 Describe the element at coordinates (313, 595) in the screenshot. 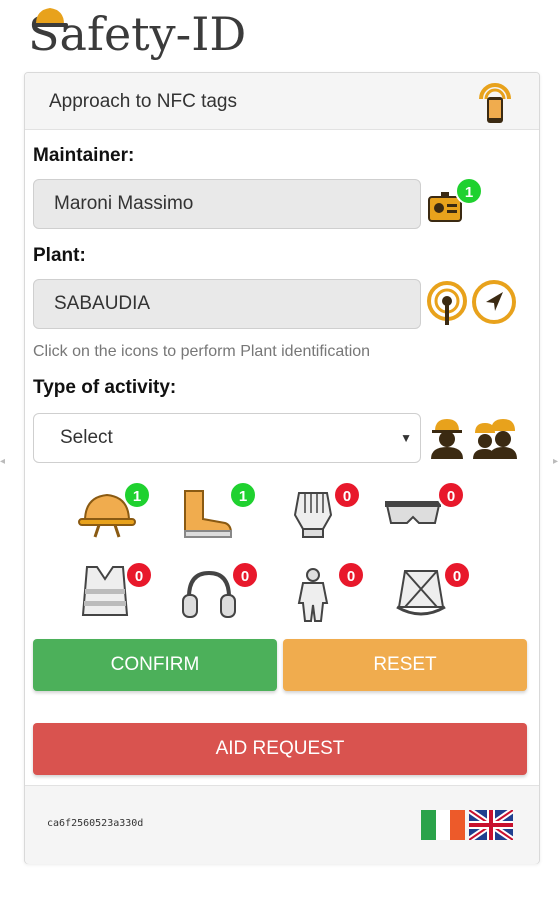

I see `coverall-ppe-icon` at that location.